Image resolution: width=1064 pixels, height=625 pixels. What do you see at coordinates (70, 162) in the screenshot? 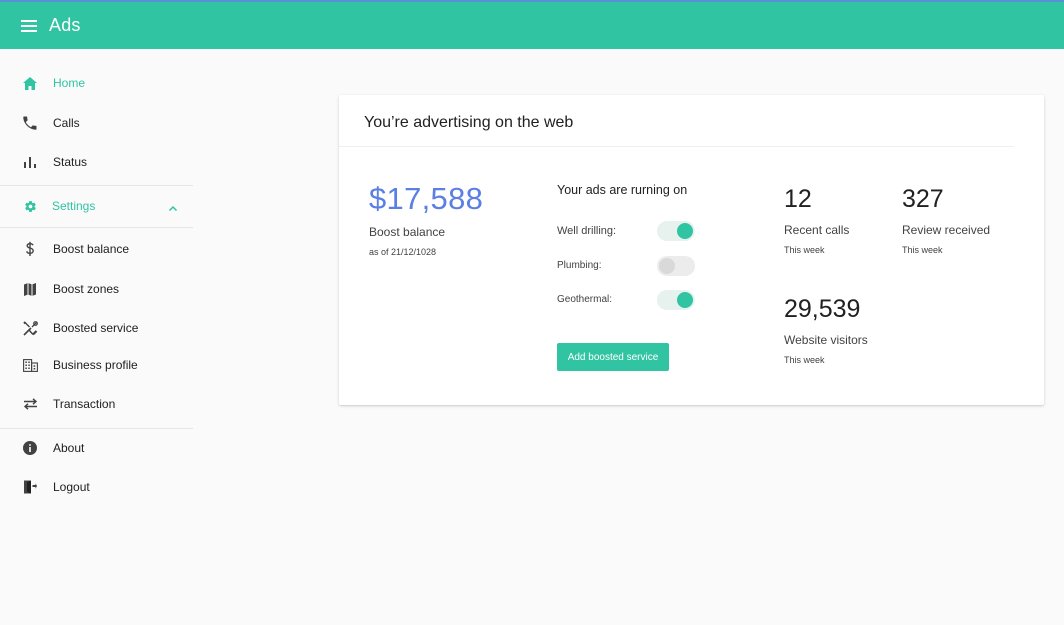
I see `sidebar-item-label: Status` at bounding box center [70, 162].